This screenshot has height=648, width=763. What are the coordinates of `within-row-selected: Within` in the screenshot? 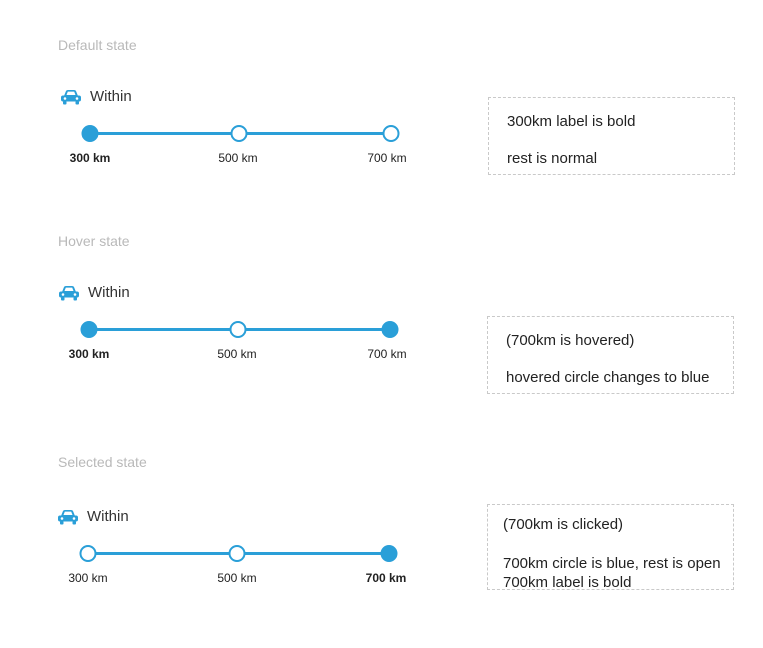 It's located at (93, 516).